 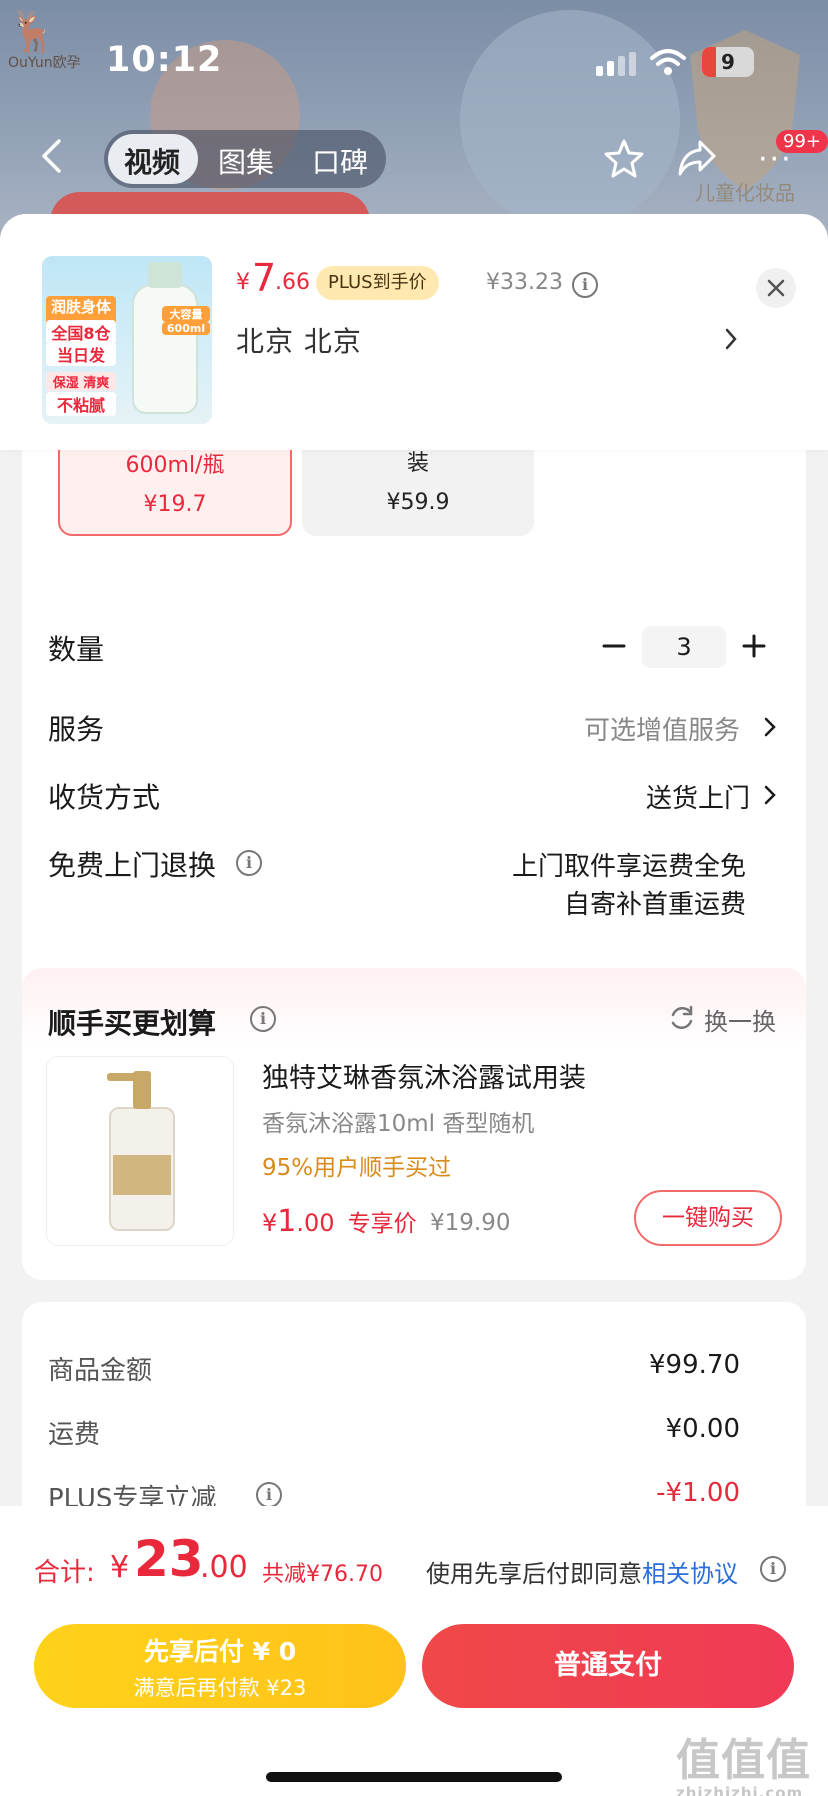 What do you see at coordinates (186, 314) in the screenshot?
I see `tag-big-volume: 大容量` at bounding box center [186, 314].